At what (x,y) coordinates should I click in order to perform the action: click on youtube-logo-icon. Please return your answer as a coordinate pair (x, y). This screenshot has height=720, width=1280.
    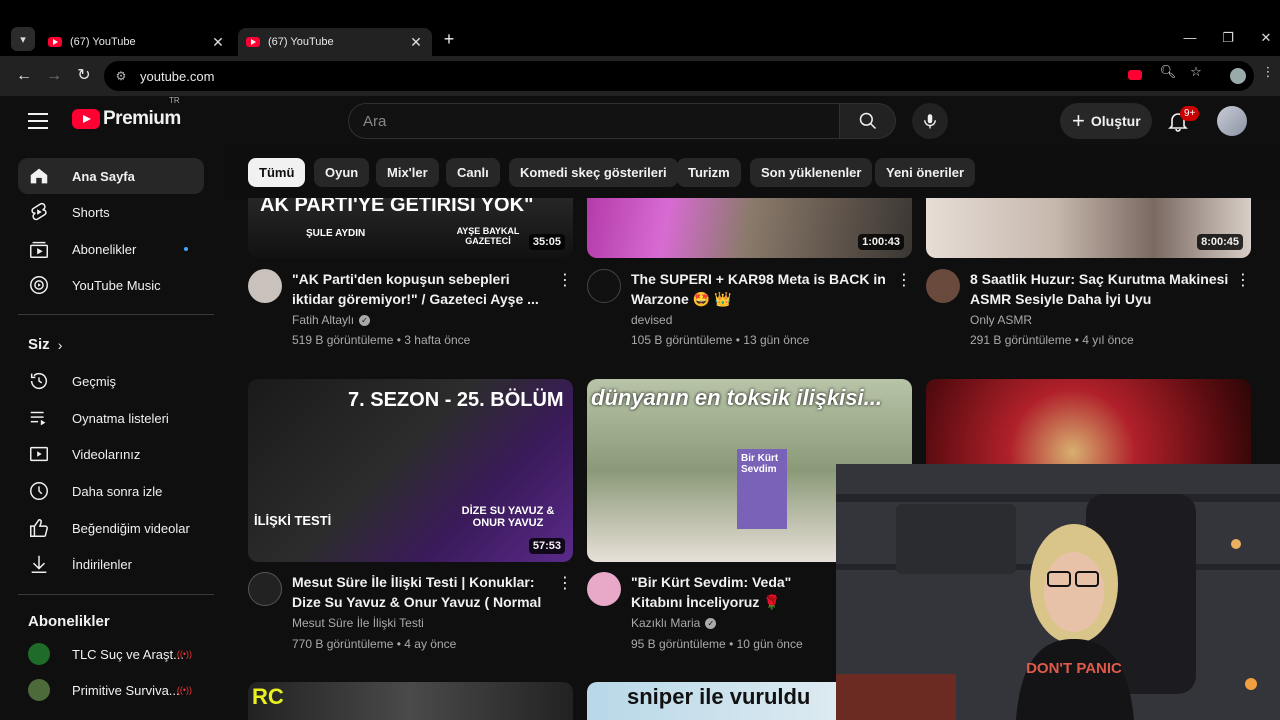
    Looking at the image, I should click on (86, 119).